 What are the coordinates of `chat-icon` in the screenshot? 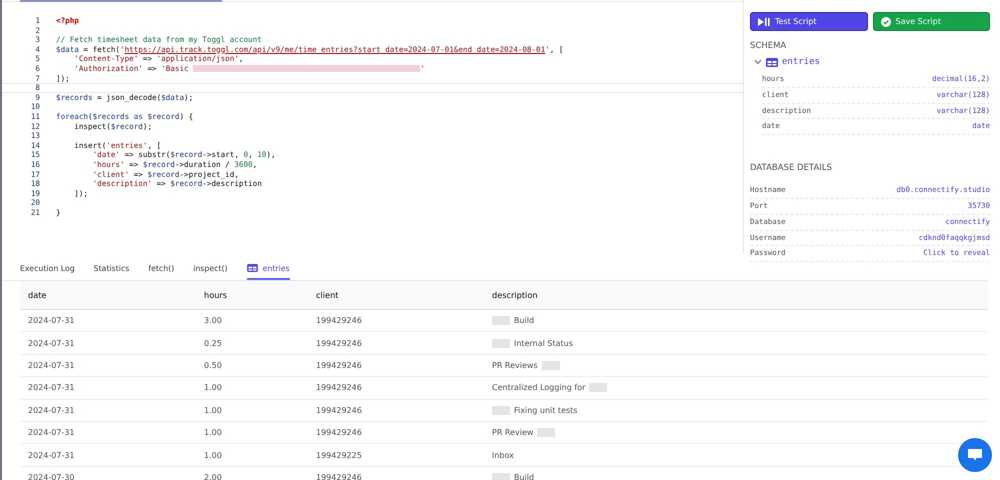 It's located at (975, 455).